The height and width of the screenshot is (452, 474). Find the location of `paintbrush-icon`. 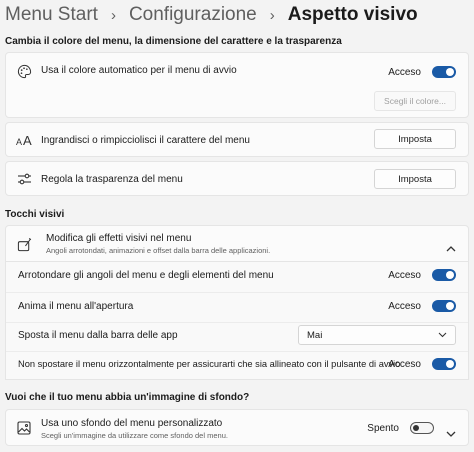

paintbrush-icon is located at coordinates (24, 244).